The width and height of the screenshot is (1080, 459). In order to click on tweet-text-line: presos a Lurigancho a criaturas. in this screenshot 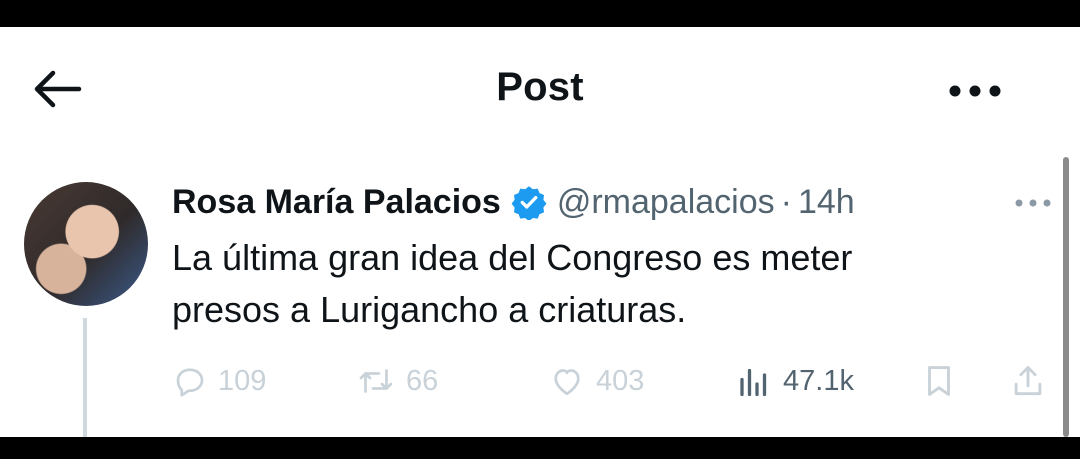, I will do `click(429, 309)`.